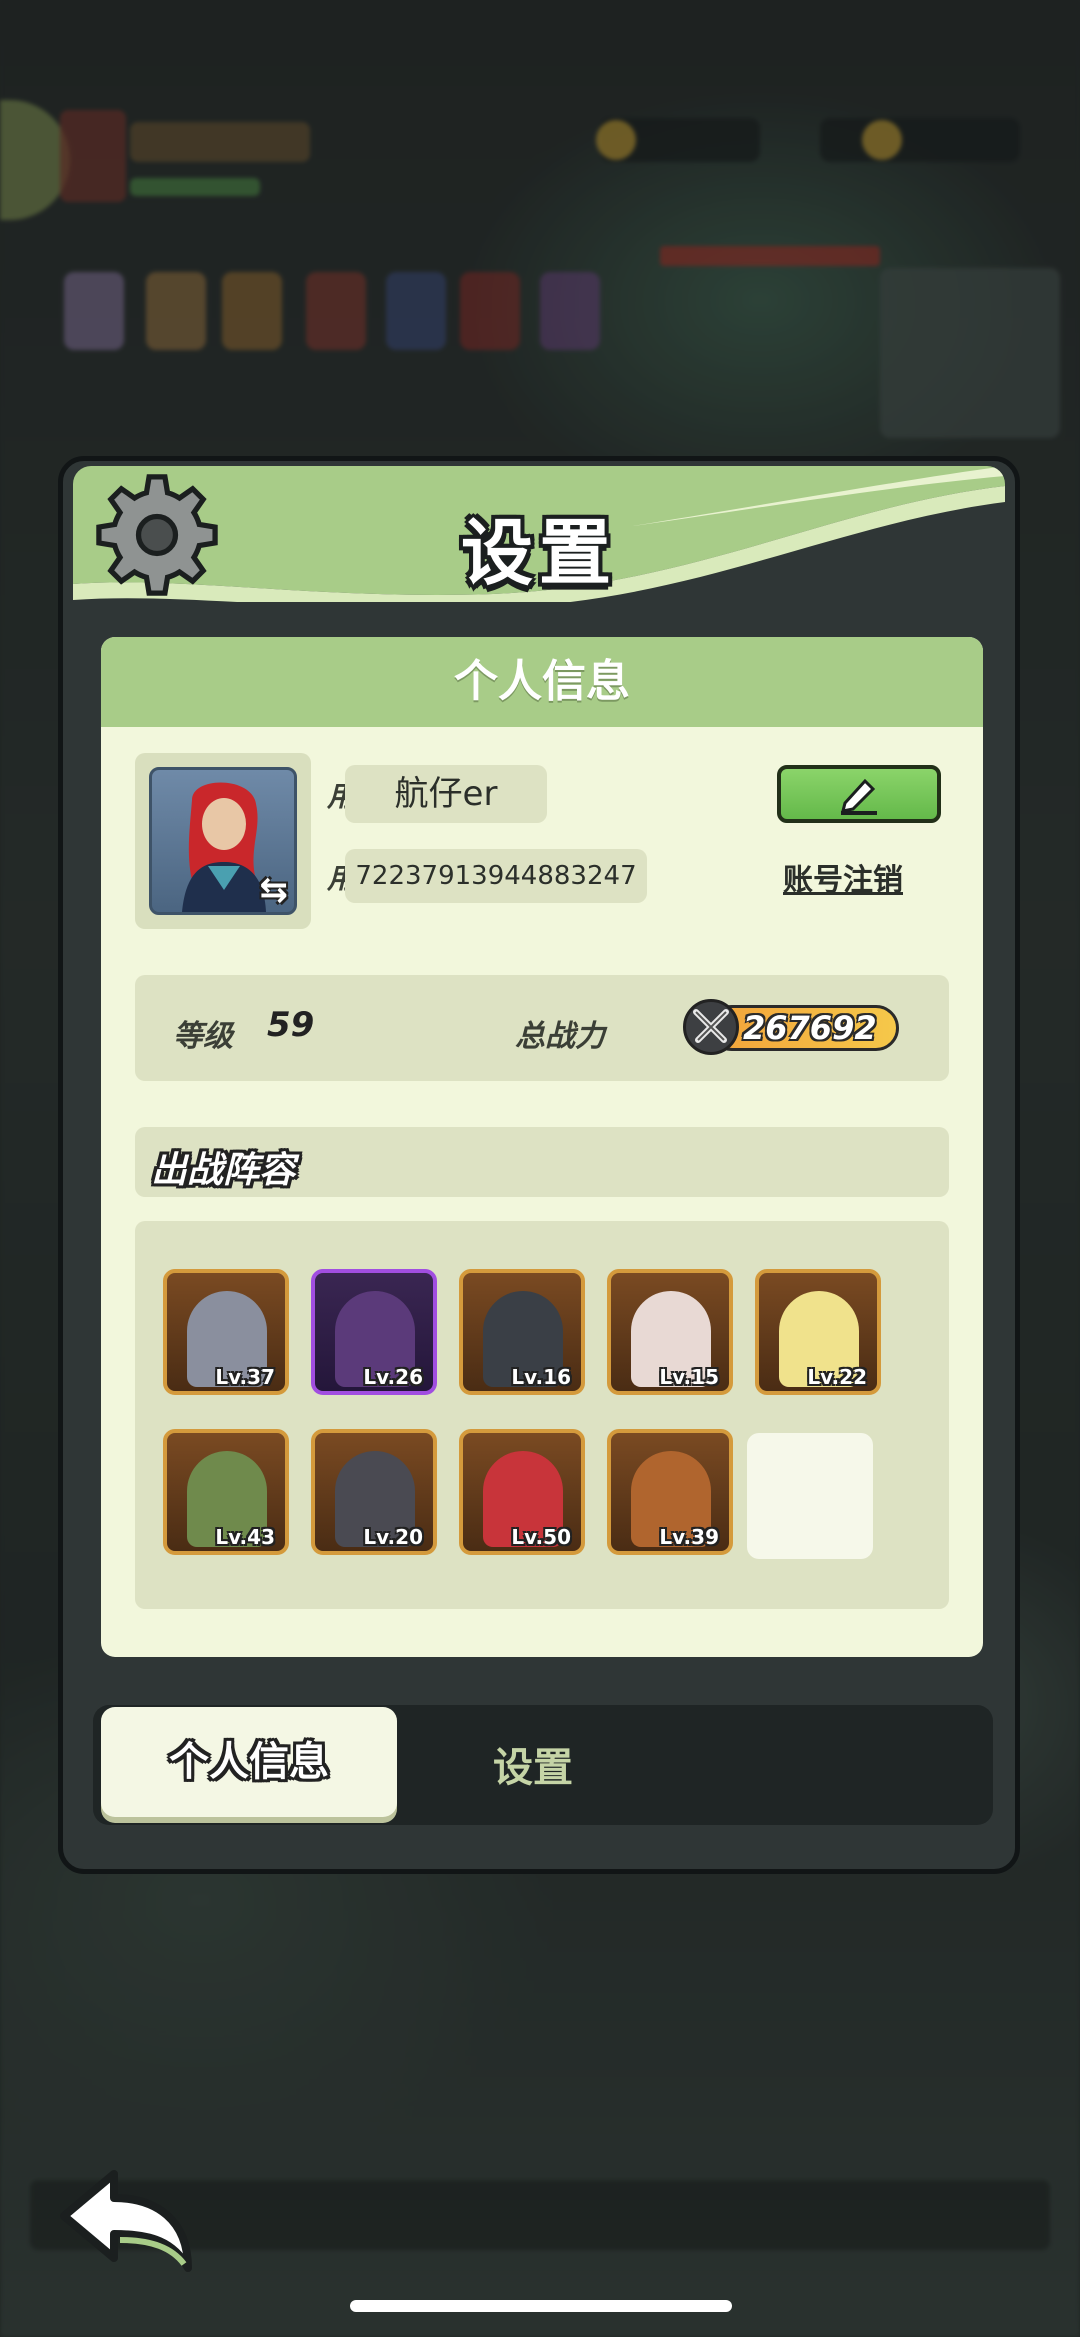  What do you see at coordinates (249, 1762) in the screenshot?
I see `tab-profile: 个人信息` at bounding box center [249, 1762].